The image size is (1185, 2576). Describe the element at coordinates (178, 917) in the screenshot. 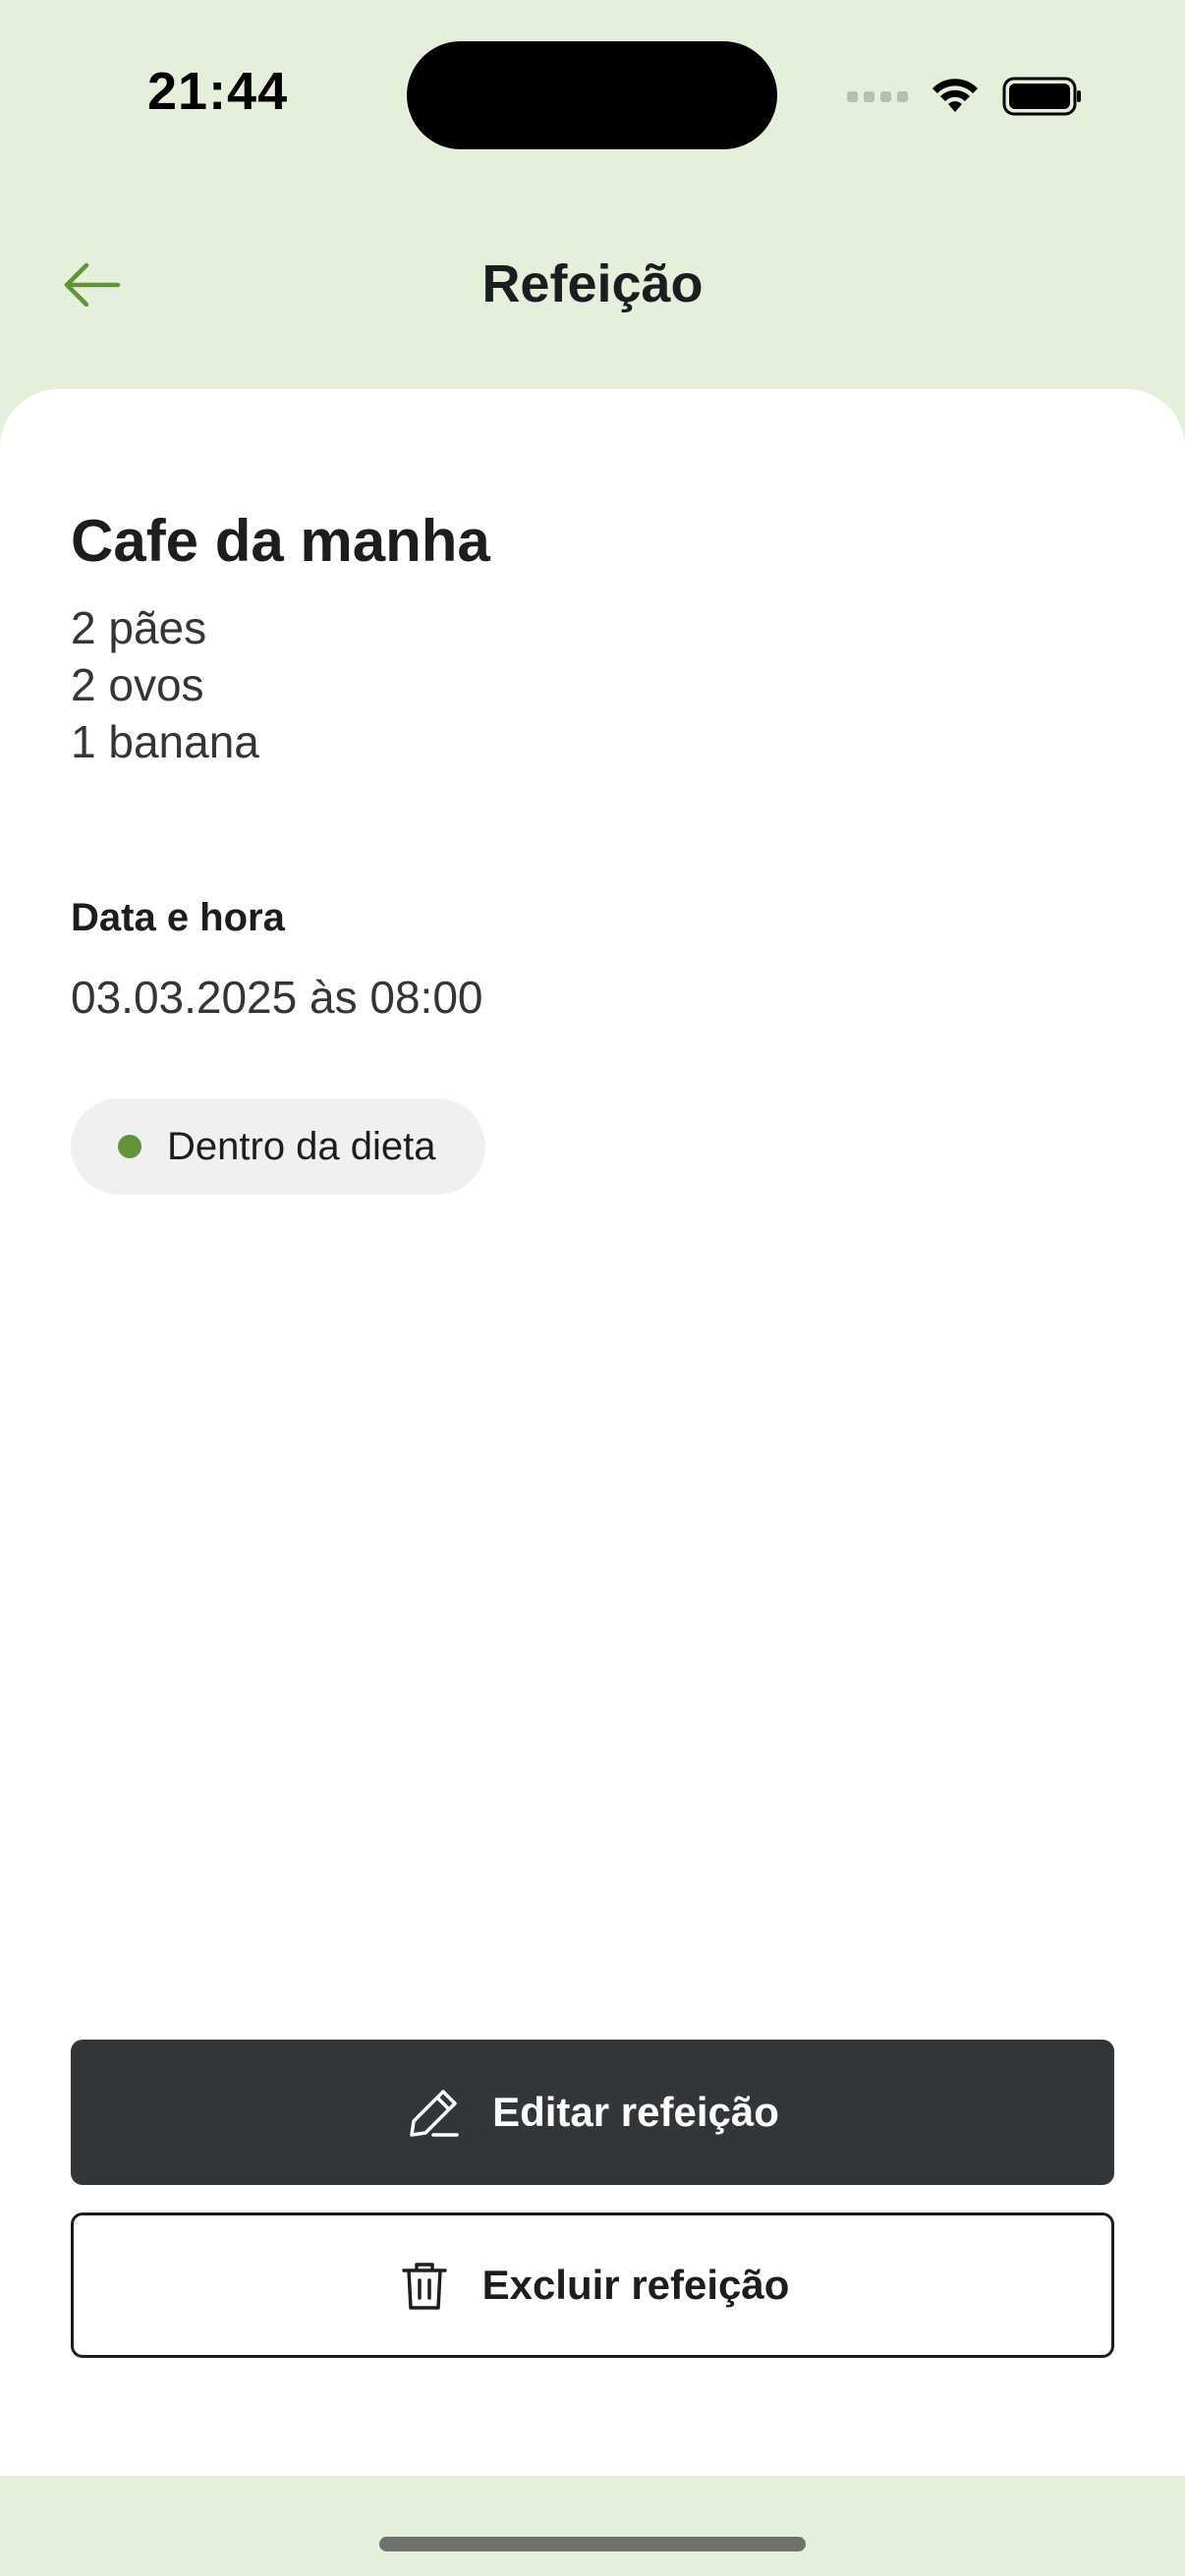

I see `datetime-label: Data e hora` at that location.